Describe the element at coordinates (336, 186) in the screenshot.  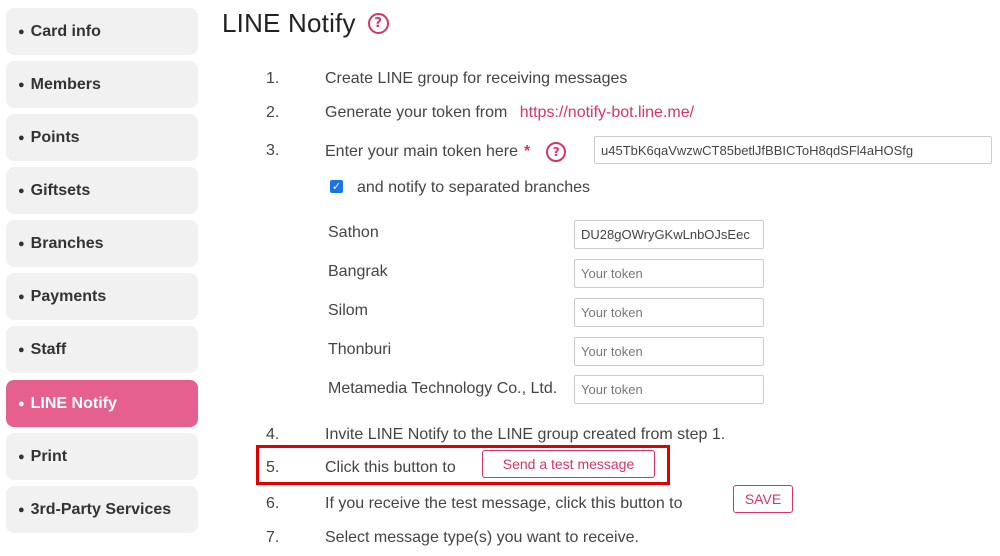
I see `separate-branches-checkbox: ✓` at that location.